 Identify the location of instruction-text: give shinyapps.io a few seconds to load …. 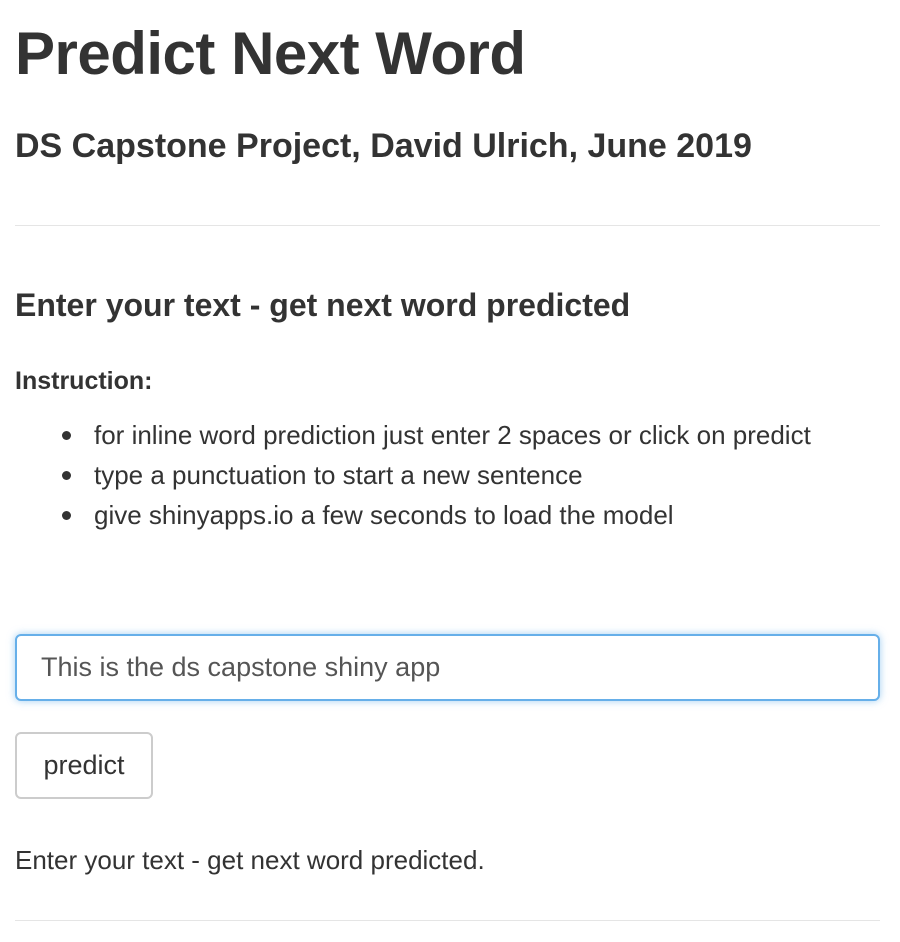
(384, 515).